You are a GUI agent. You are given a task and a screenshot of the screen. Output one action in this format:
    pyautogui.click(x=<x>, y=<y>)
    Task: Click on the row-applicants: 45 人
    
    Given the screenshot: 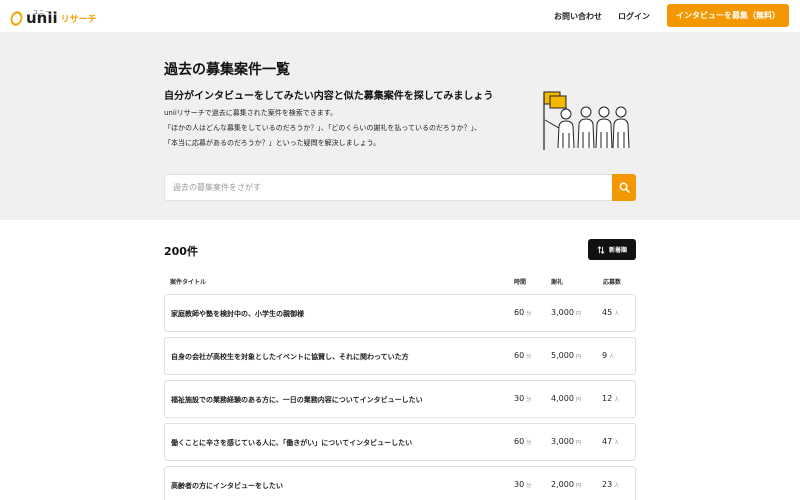 What is the action you would take?
    pyautogui.click(x=610, y=312)
    